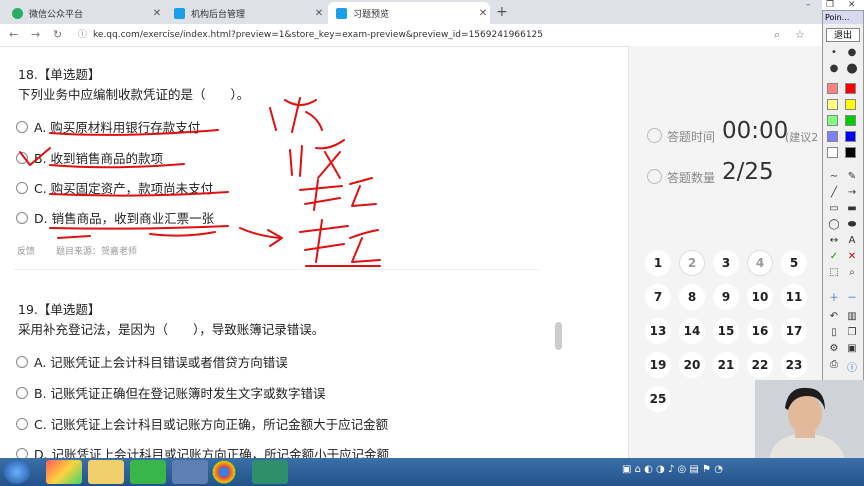  Describe the element at coordinates (834, 240) in the screenshot. I see `move-icon: ↔` at that location.